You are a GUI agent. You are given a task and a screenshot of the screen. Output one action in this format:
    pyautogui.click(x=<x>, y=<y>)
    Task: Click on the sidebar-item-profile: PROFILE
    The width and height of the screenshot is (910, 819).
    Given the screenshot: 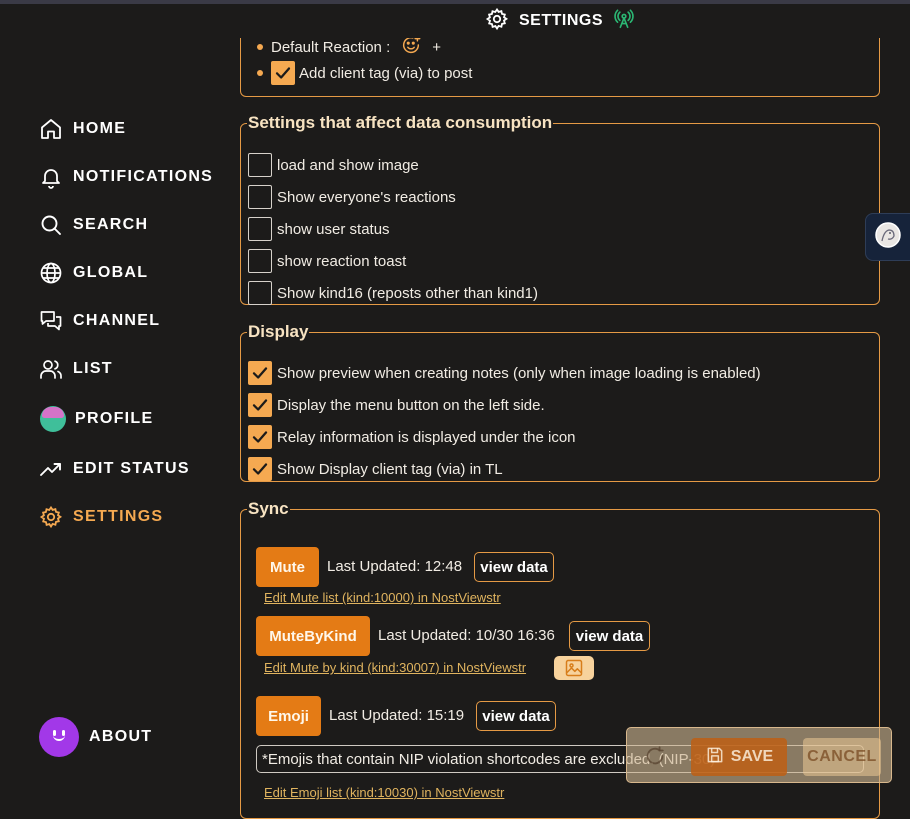 What is the action you would take?
    pyautogui.click(x=96, y=419)
    